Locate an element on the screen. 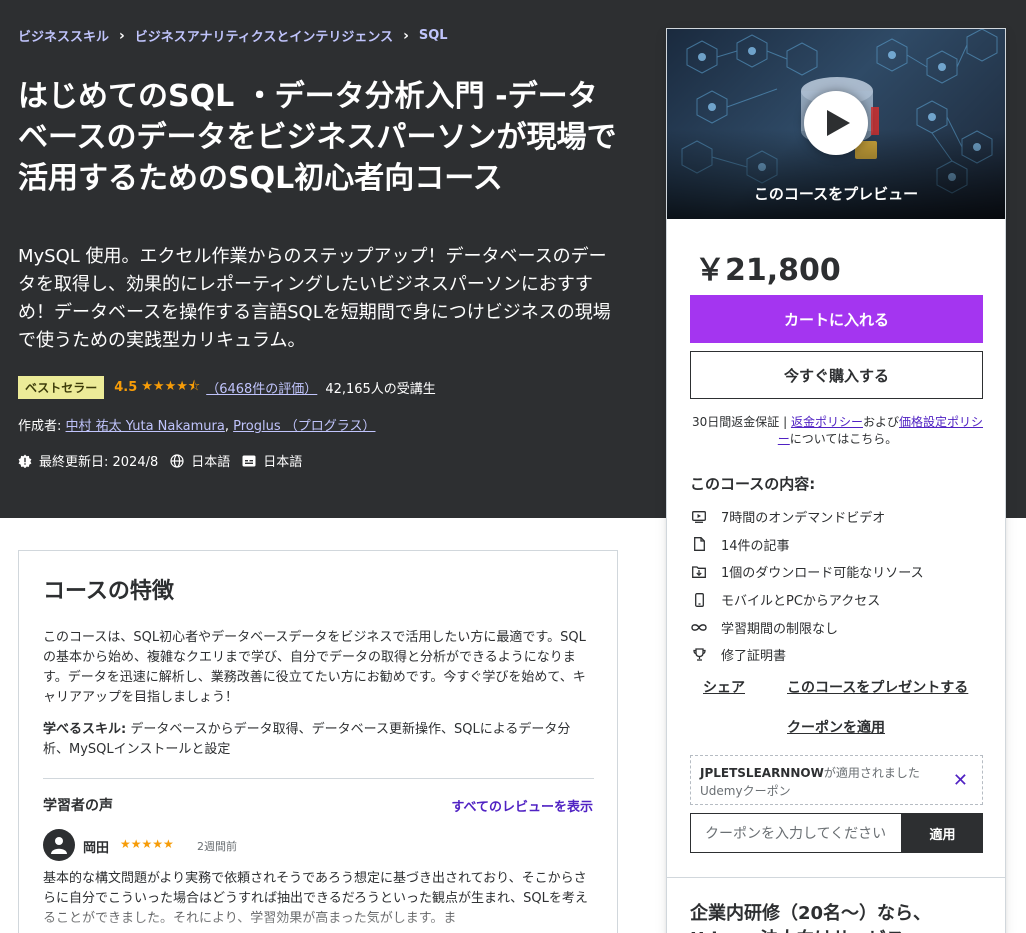 Image resolution: width=1026 pixels, height=933 pixels. applied-coupon: JPLETSLEARNNOWが適用されました Udemyクーポン ✕ is located at coordinates (836, 780).